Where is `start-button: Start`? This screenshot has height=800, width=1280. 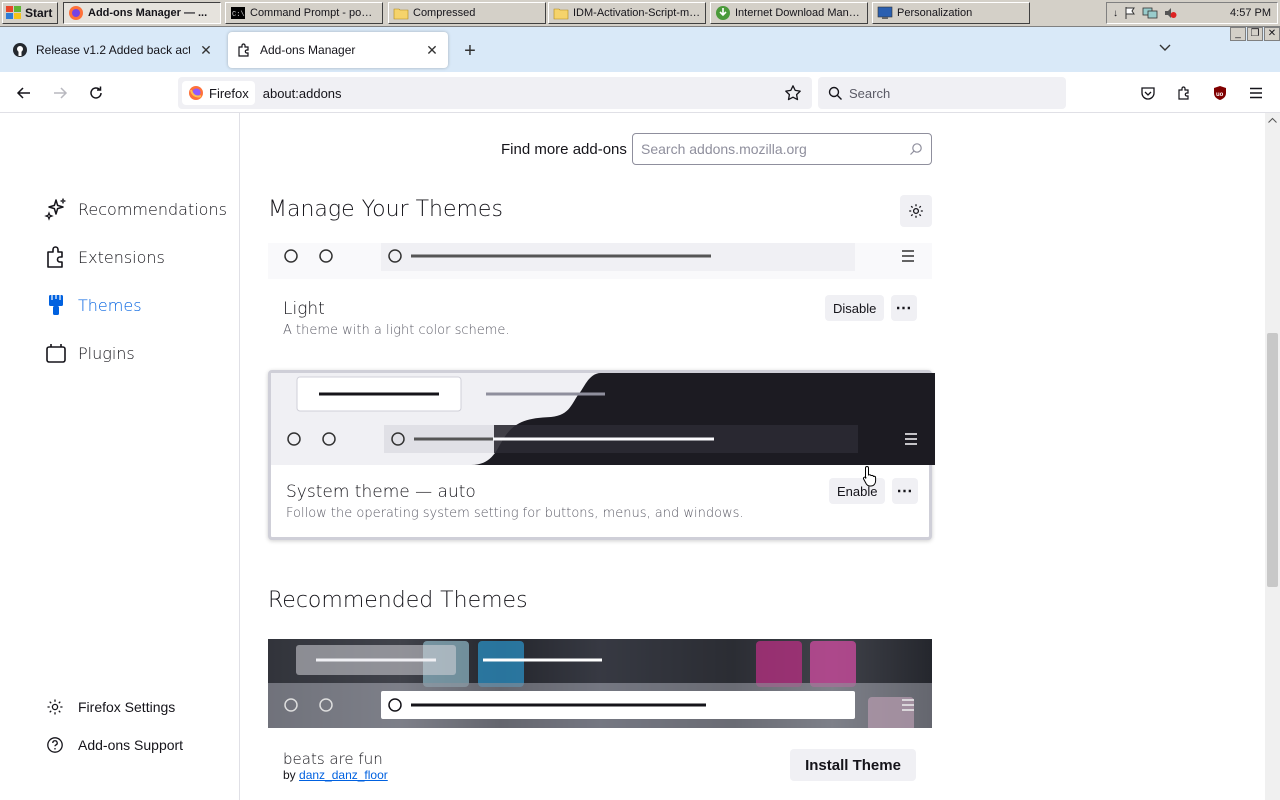 start-button: Start is located at coordinates (30, 13).